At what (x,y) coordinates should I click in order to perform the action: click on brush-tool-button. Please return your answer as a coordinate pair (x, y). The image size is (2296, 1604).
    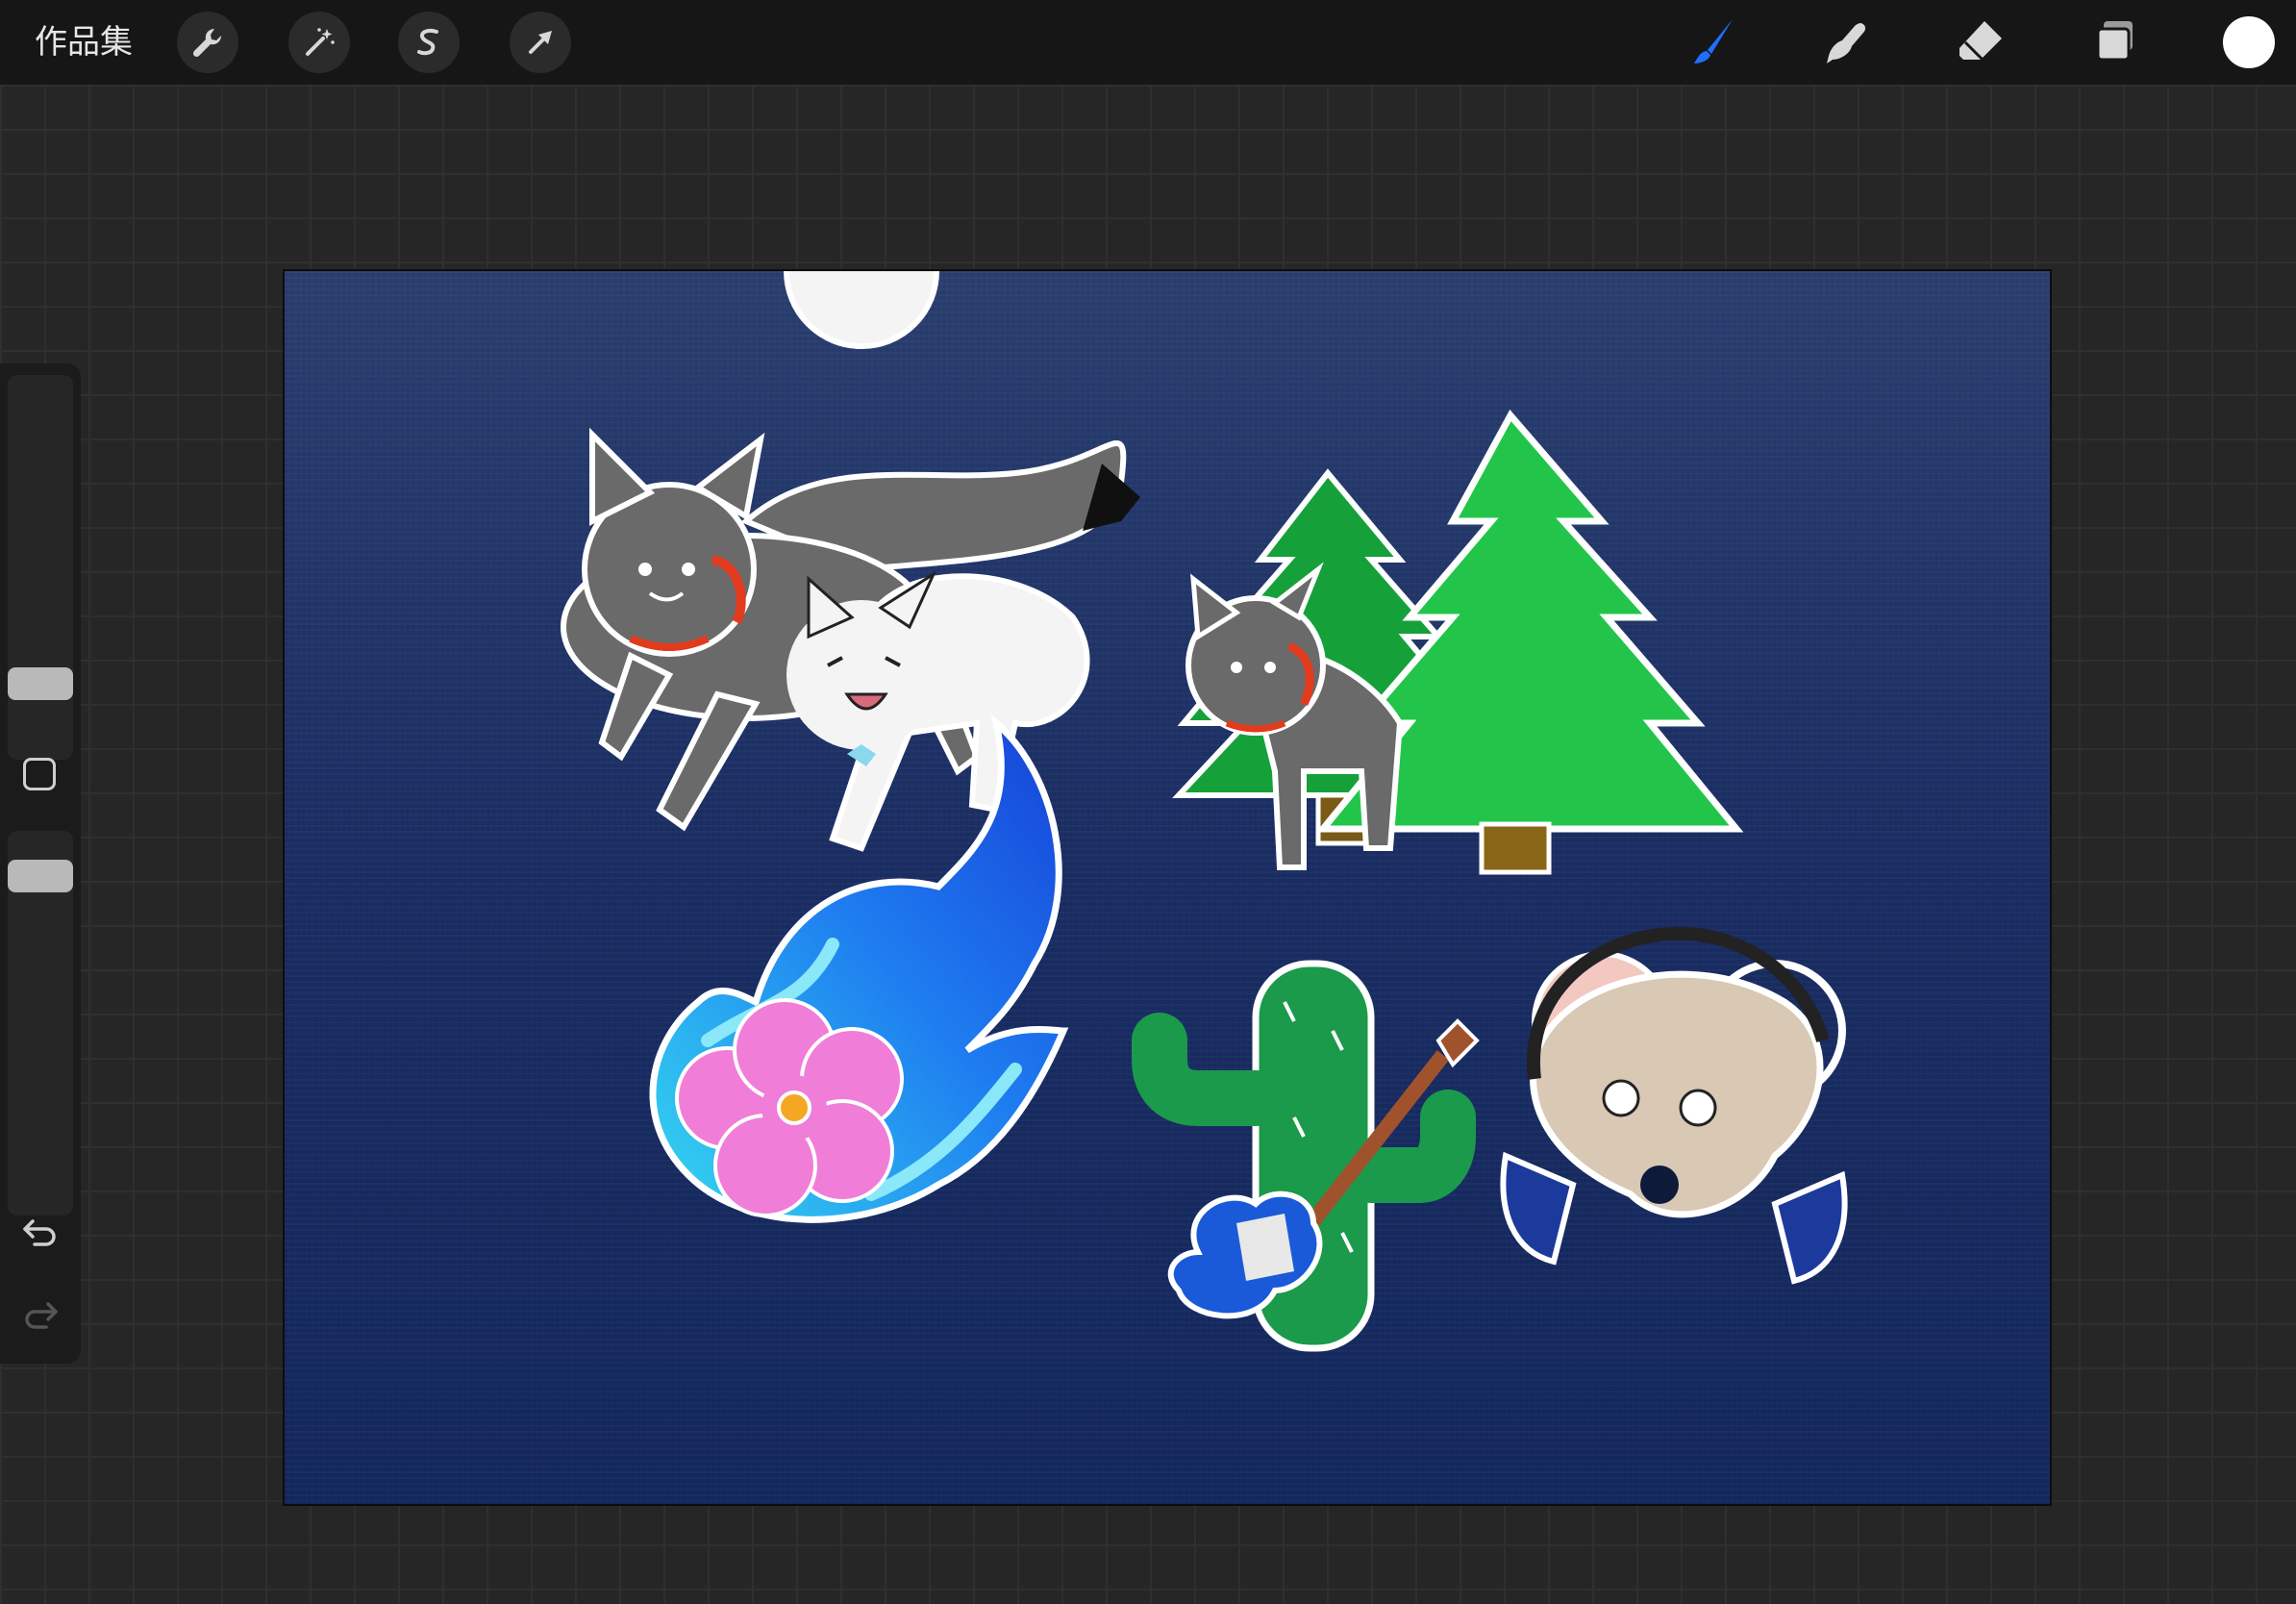
    Looking at the image, I should click on (1711, 42).